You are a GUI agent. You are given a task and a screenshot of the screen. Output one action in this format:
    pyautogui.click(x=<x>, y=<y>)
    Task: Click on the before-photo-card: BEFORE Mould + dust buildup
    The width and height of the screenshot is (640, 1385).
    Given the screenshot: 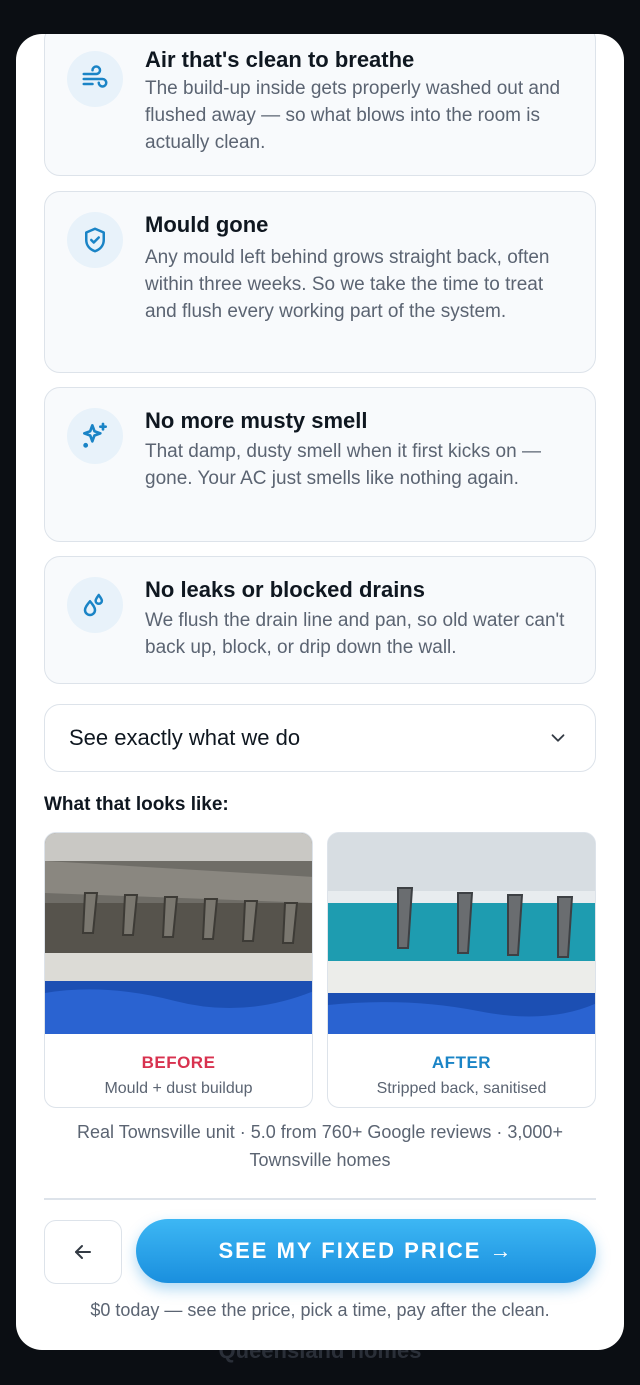 What is the action you would take?
    pyautogui.click(x=178, y=970)
    